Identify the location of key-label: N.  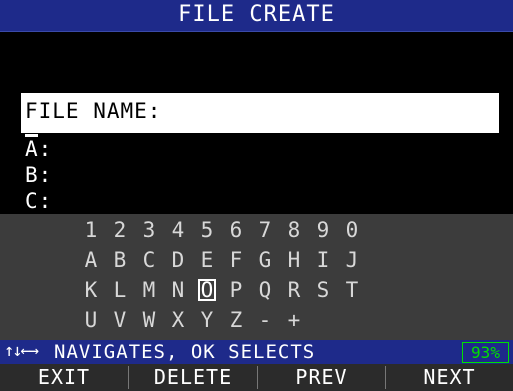
(178, 290).